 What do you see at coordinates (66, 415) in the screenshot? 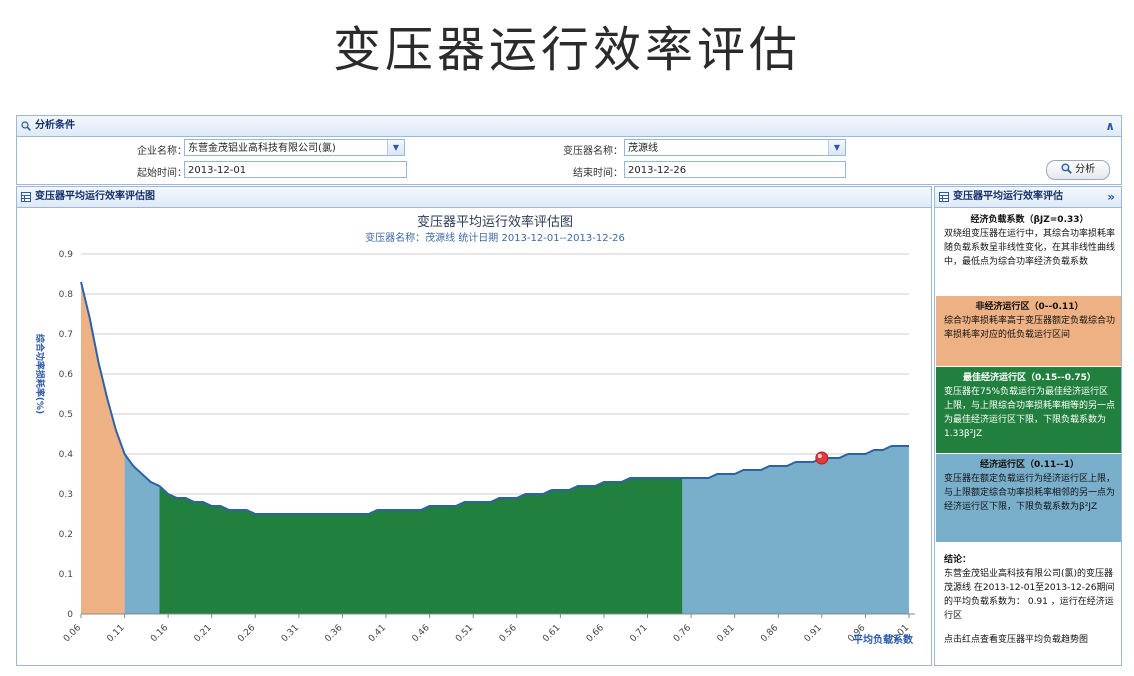
I see `y-tick-label: 0.5` at bounding box center [66, 415].